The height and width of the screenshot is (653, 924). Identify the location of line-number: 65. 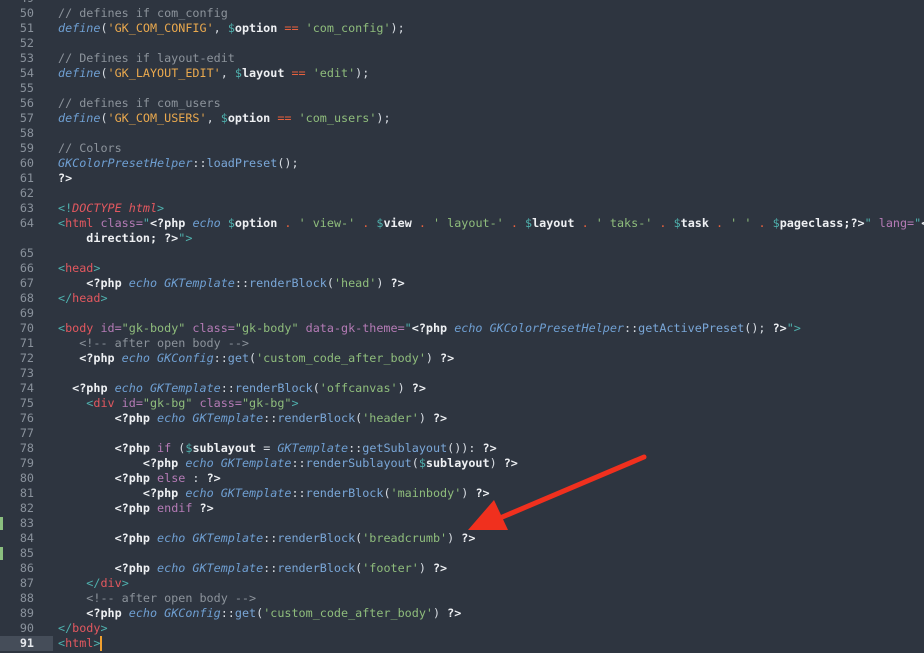
(17, 253).